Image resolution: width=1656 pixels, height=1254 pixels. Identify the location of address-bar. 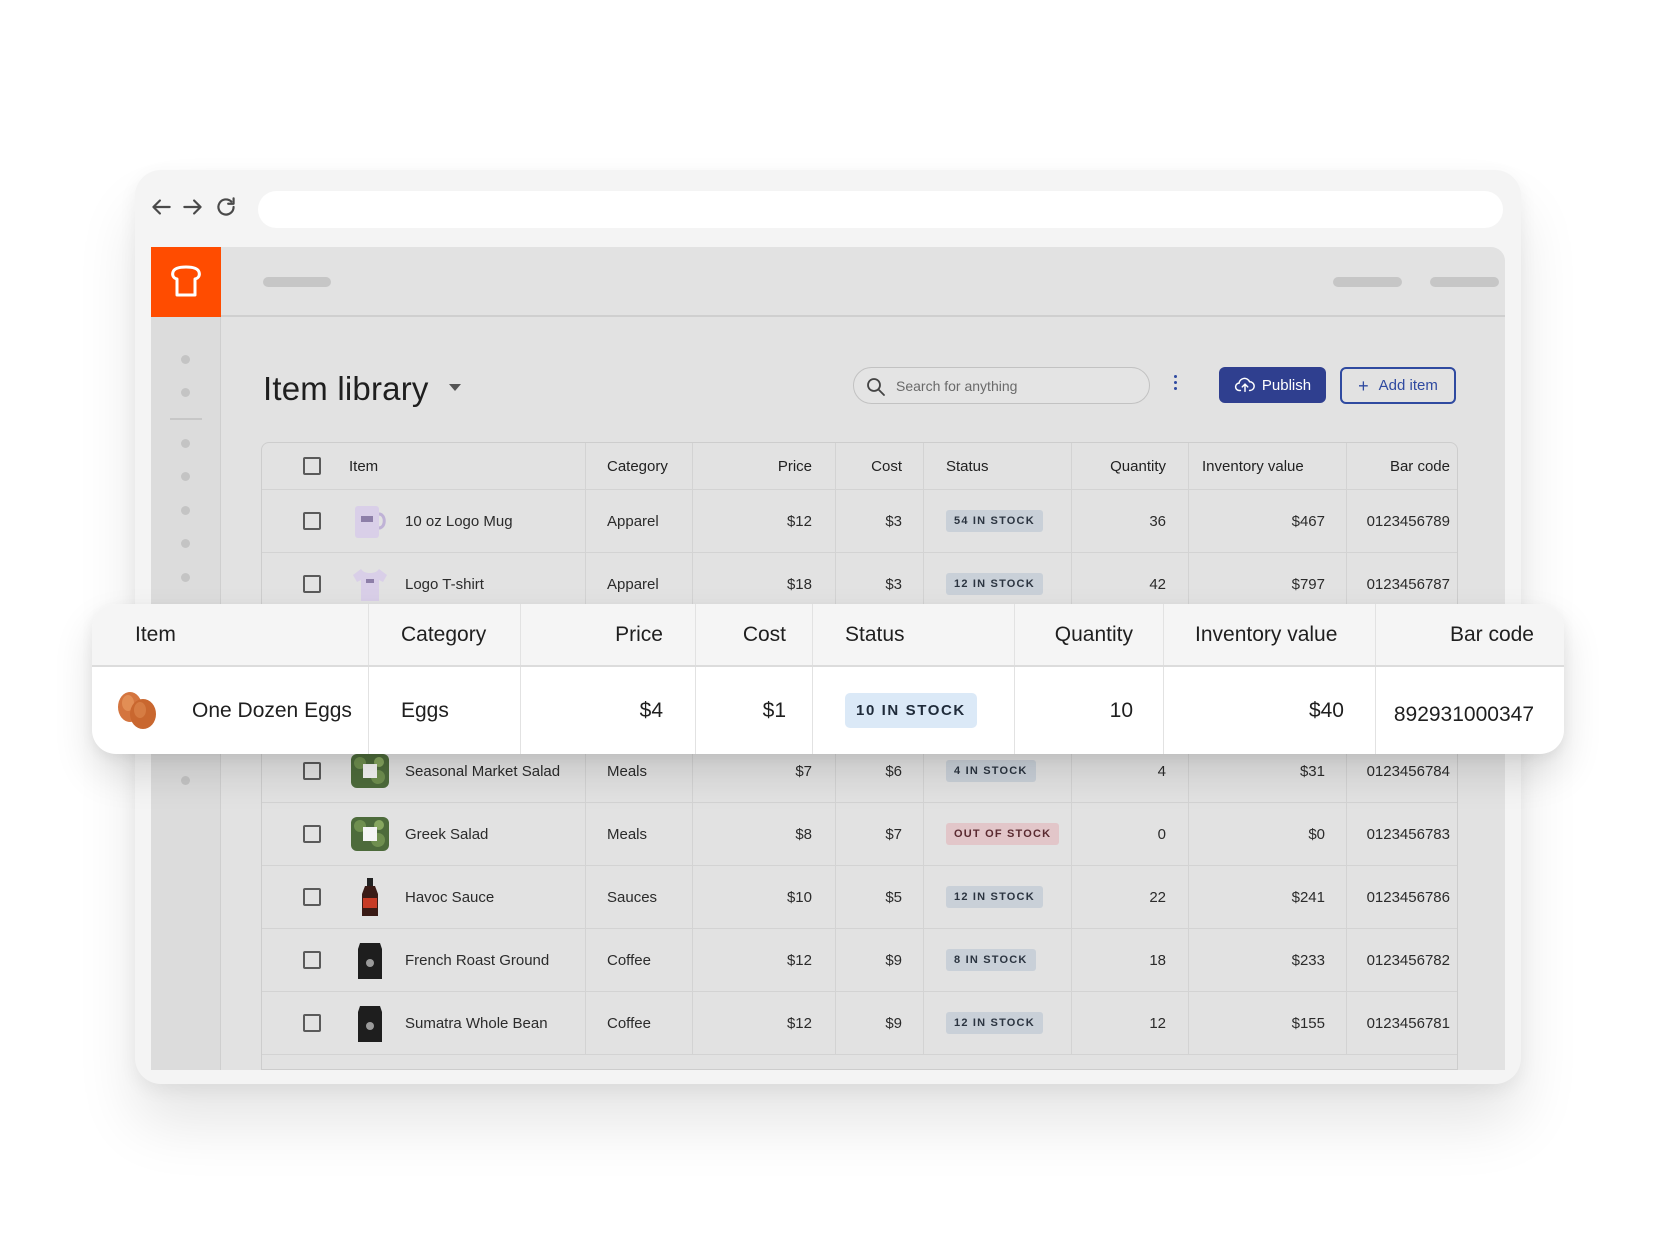
(880, 209).